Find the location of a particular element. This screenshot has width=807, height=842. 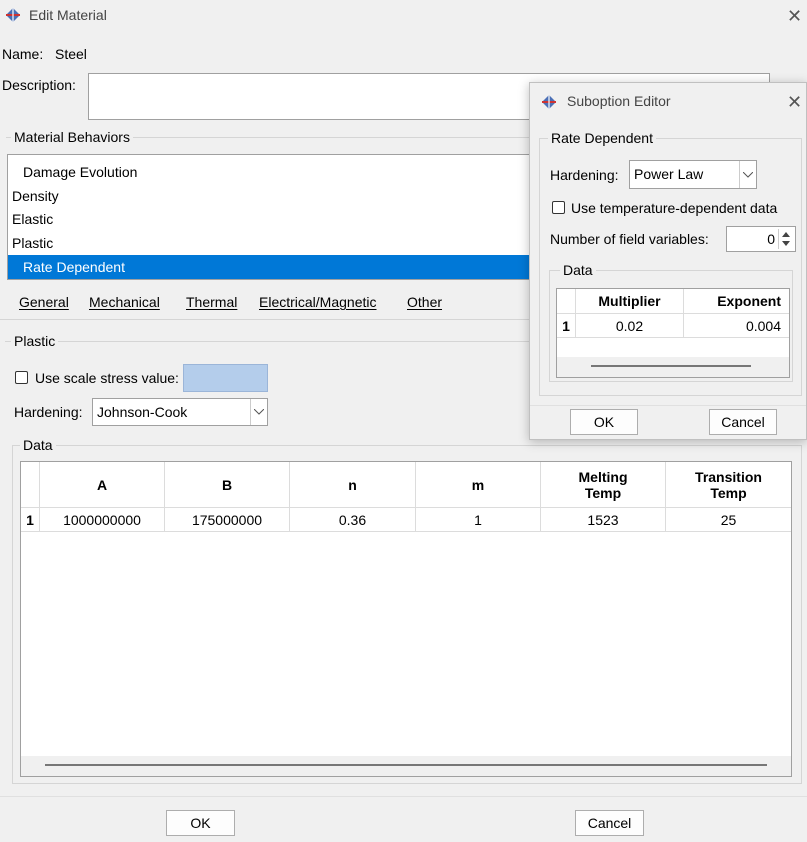

title-bar: Edit Material ✕ is located at coordinates (403, 16).